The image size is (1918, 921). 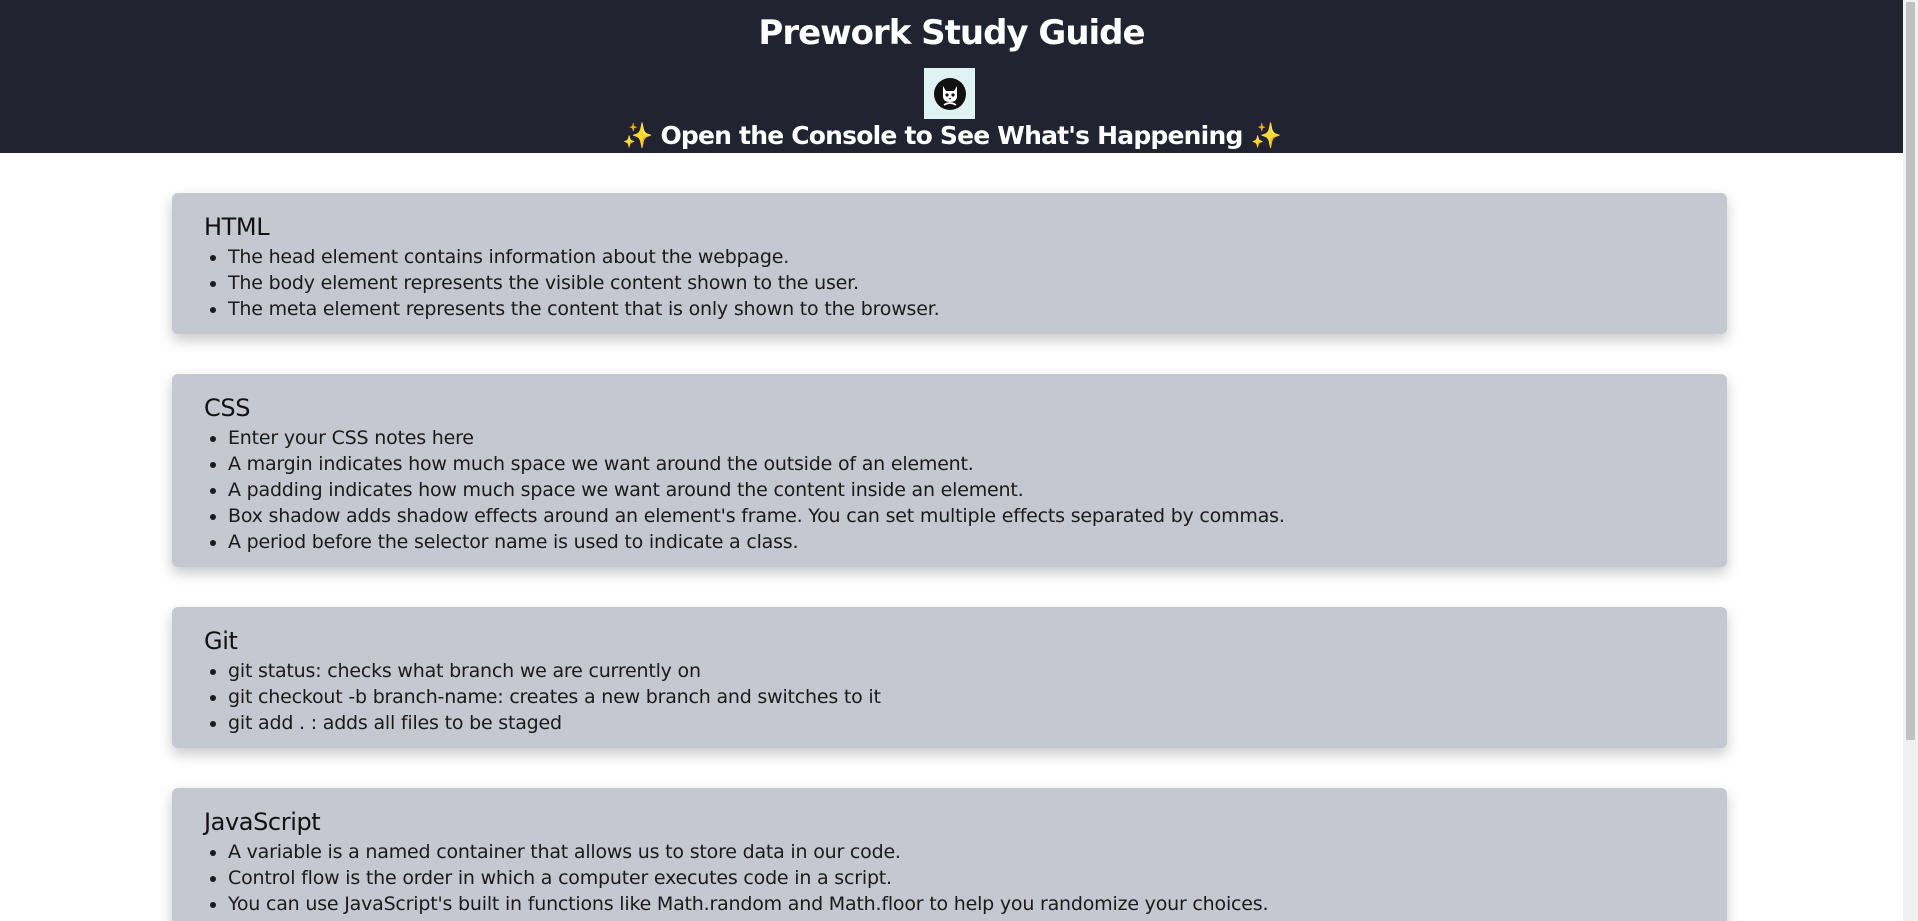 I want to click on section-title: CSS, so click(x=227, y=408).